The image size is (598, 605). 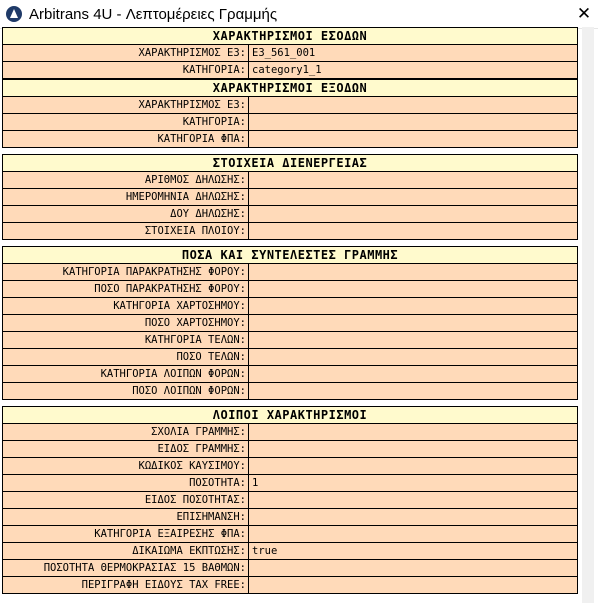 I want to click on title-bar: Arbitrans 4U - Λεπτομέρειες Γραμμής ✕, so click(x=299, y=14).